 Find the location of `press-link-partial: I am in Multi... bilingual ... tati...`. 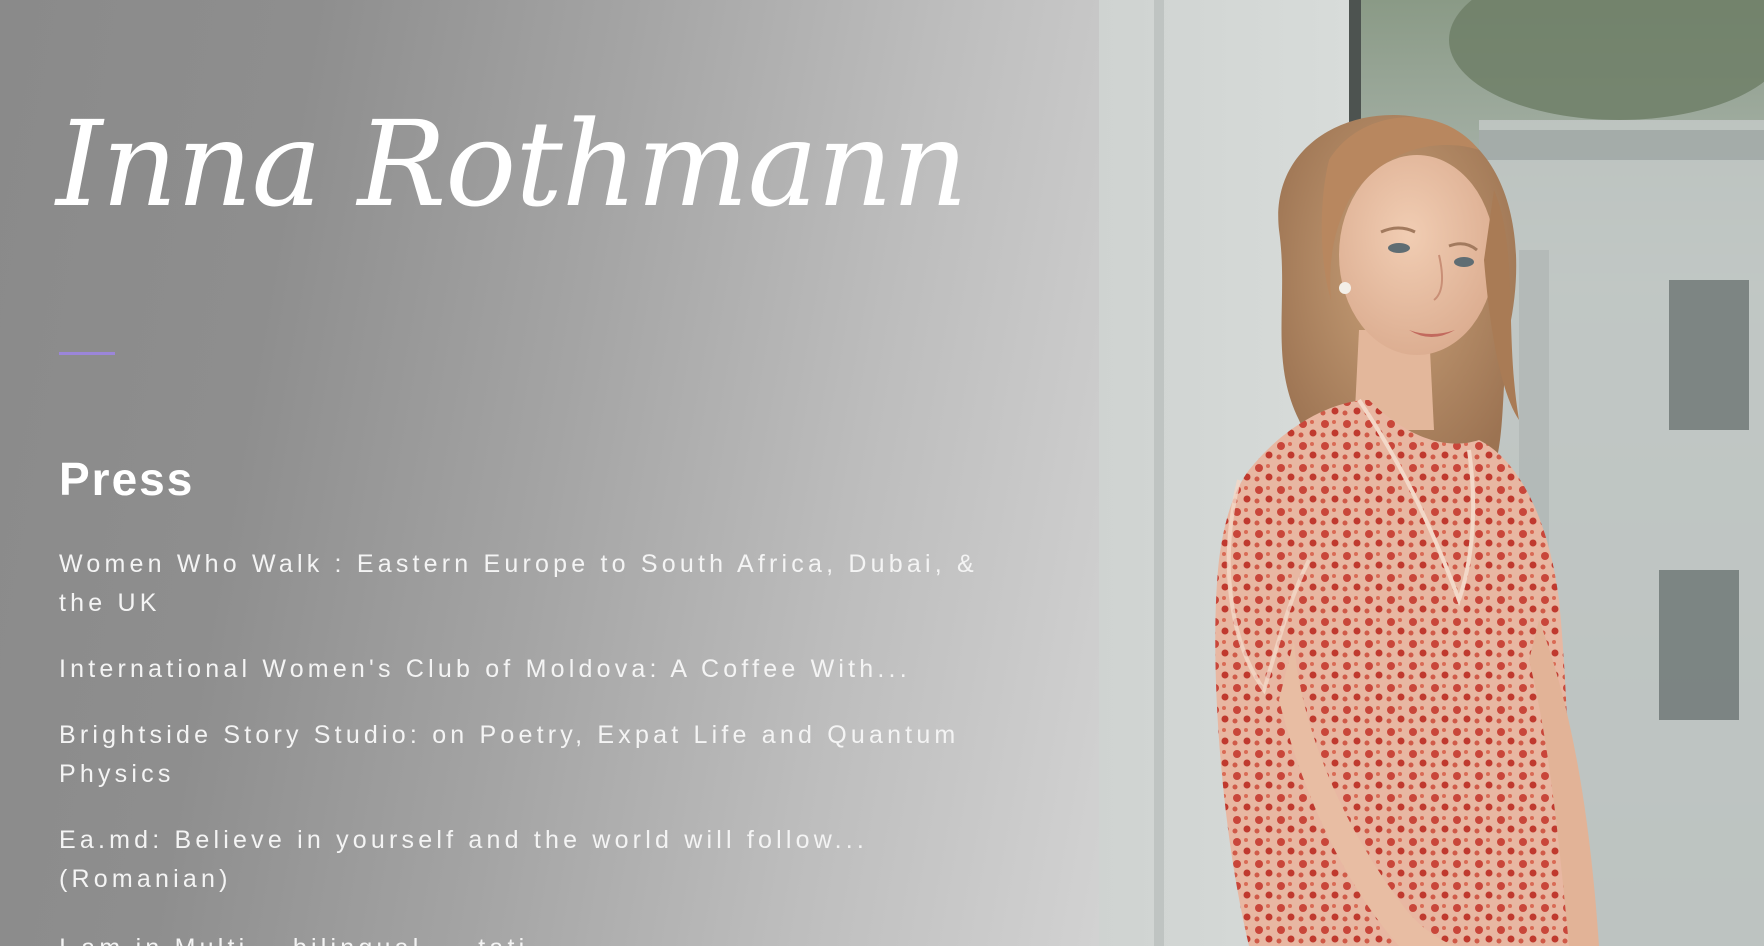

press-link-partial: I am in Multi... bilingual ... tati... is located at coordinates (539, 936).